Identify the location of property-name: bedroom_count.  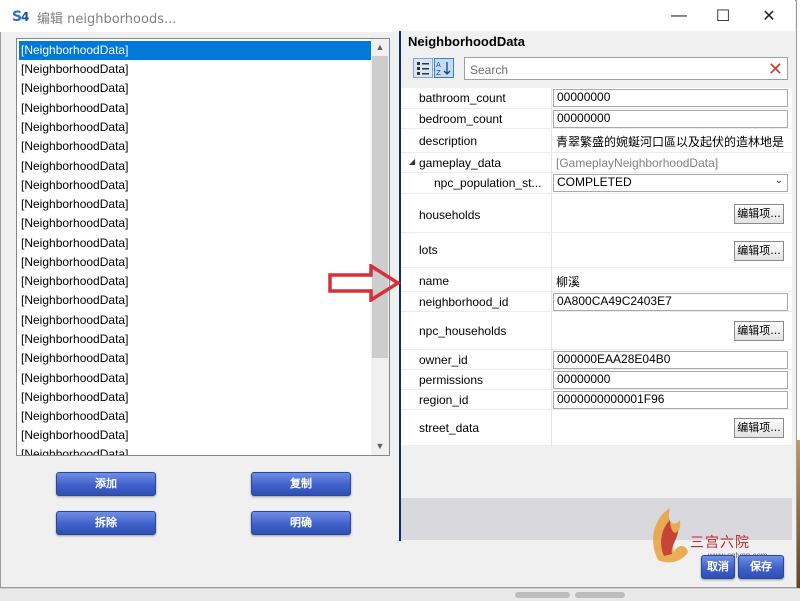
(461, 119).